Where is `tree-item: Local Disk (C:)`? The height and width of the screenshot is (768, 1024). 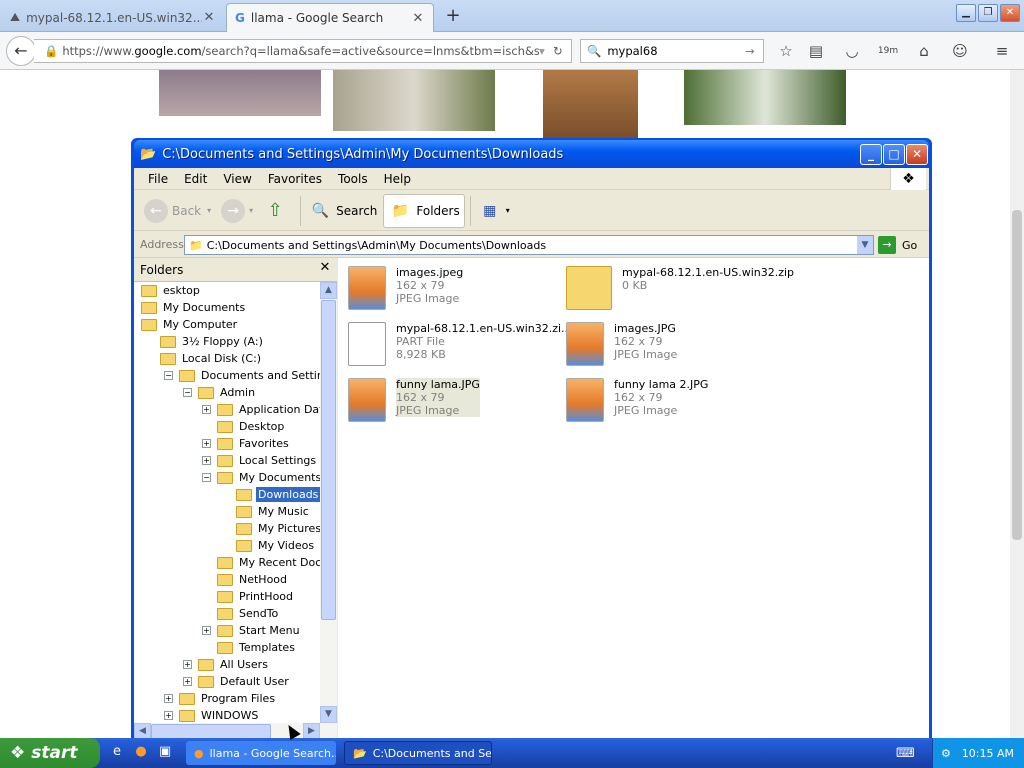 tree-item: Local Disk (C:) is located at coordinates (204, 358).